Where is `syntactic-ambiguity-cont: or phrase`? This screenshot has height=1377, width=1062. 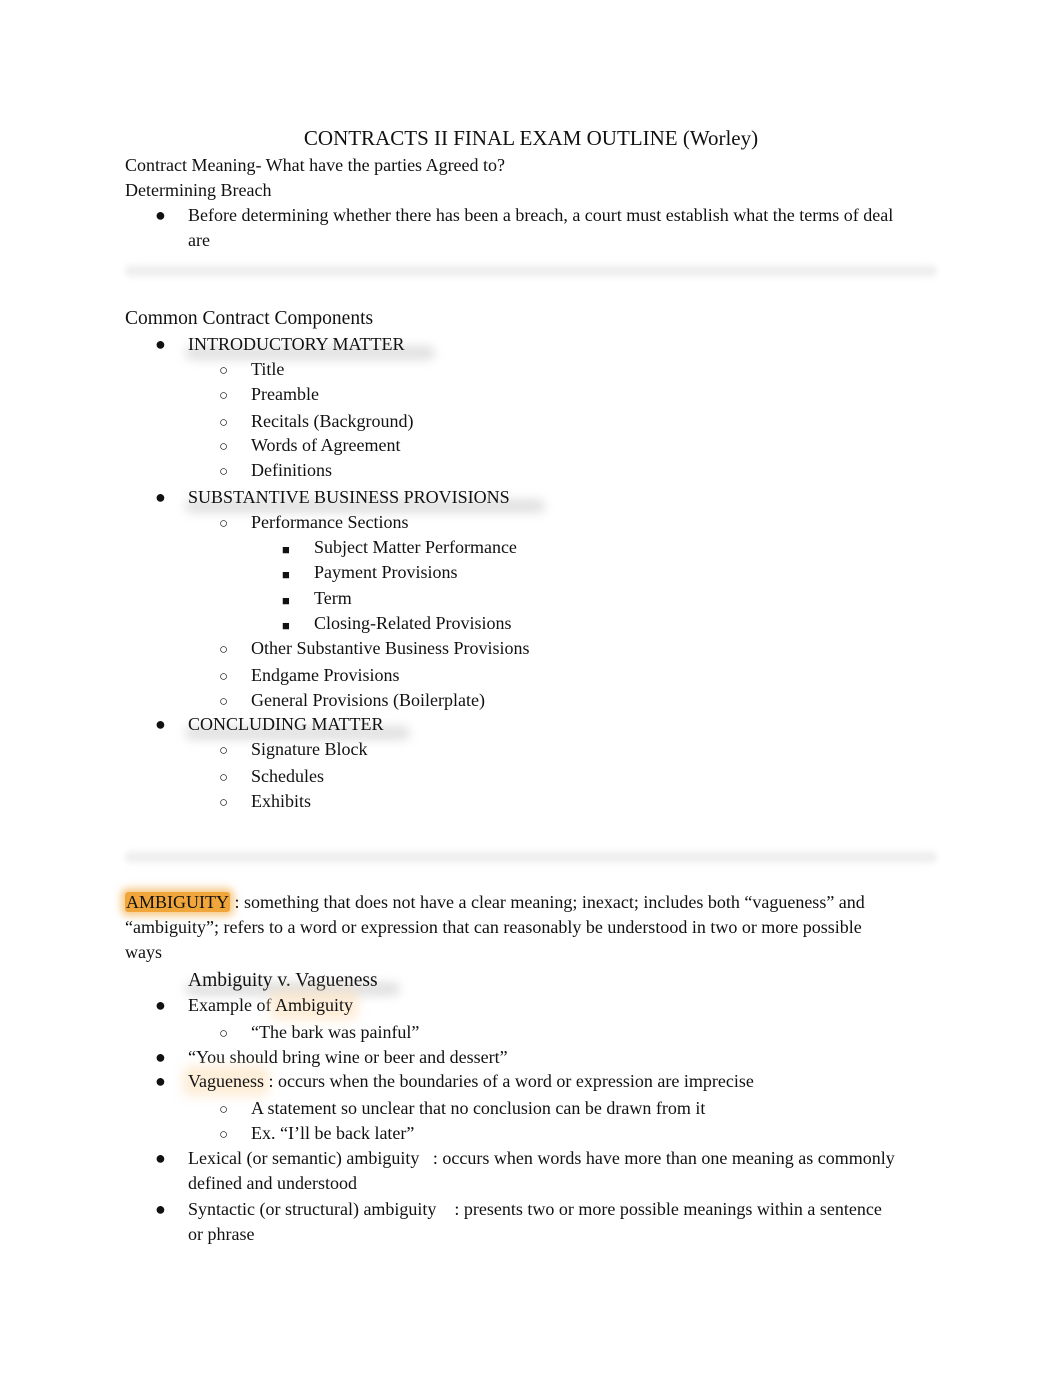 syntactic-ambiguity-cont: or phrase is located at coordinates (221, 1234).